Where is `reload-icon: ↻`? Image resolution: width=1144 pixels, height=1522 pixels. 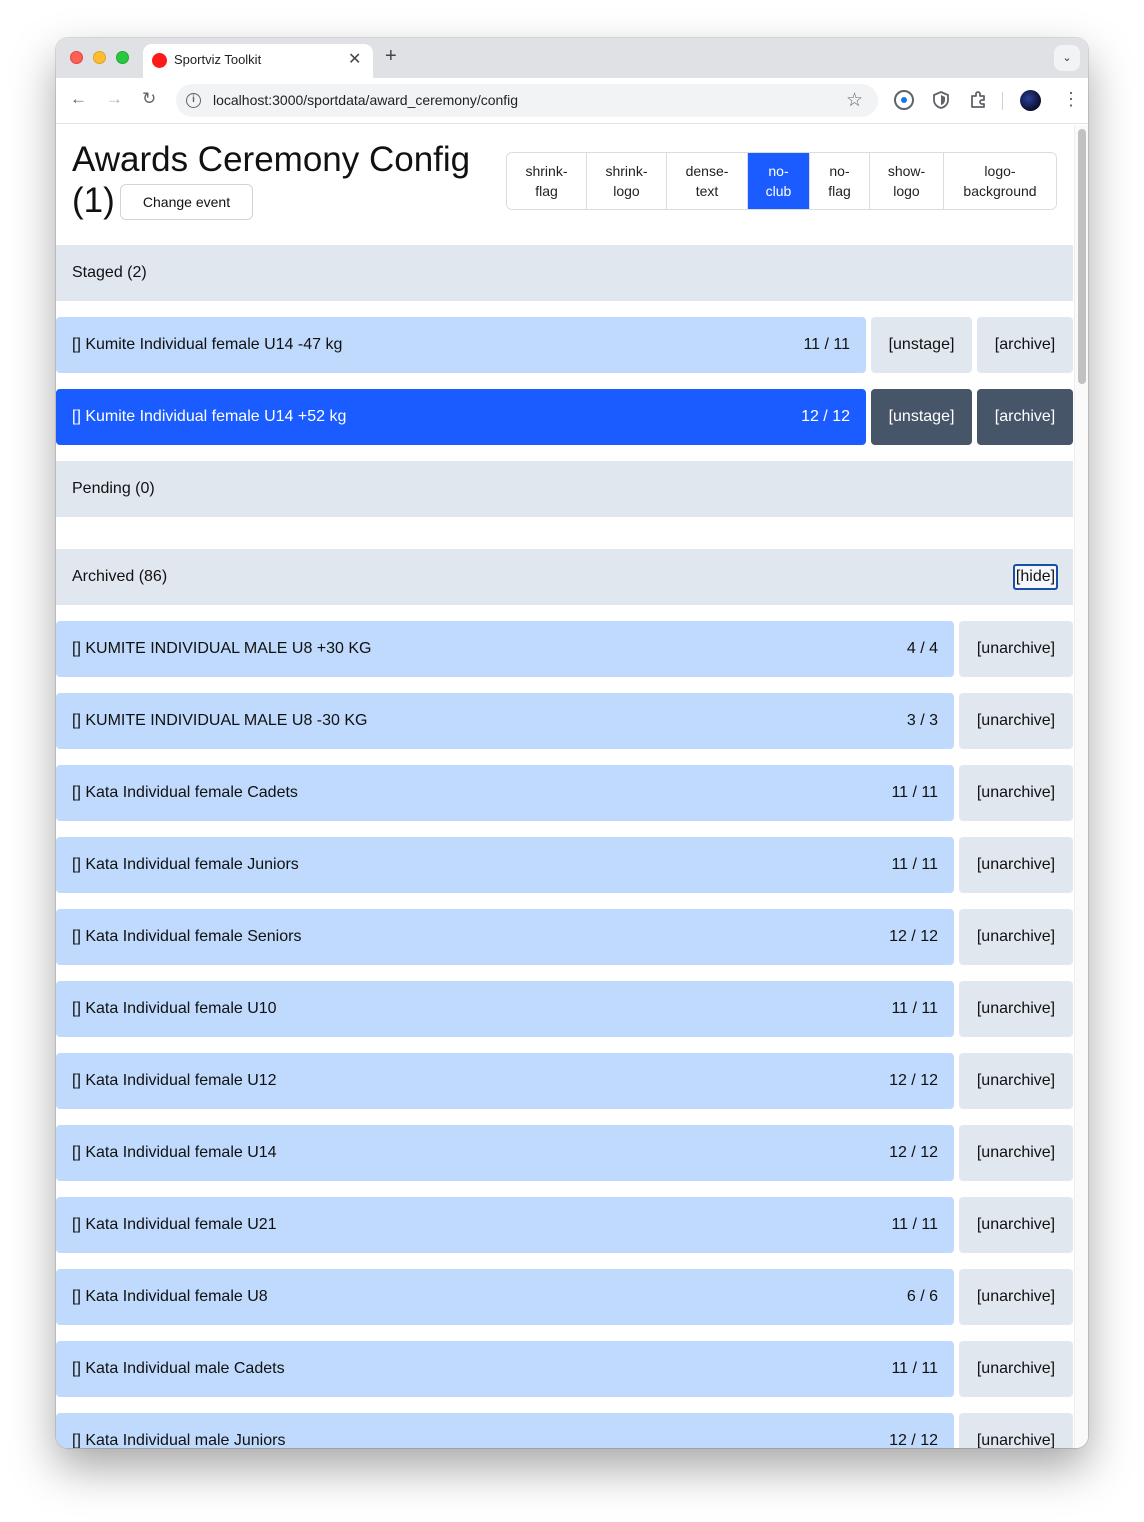 reload-icon: ↻ is located at coordinates (149, 99).